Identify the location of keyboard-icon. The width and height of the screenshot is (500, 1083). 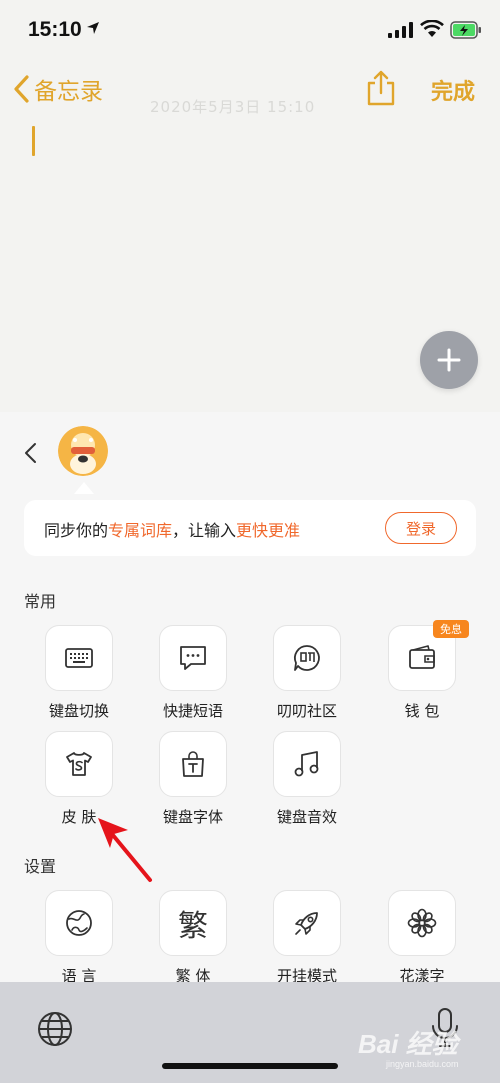
(79, 658).